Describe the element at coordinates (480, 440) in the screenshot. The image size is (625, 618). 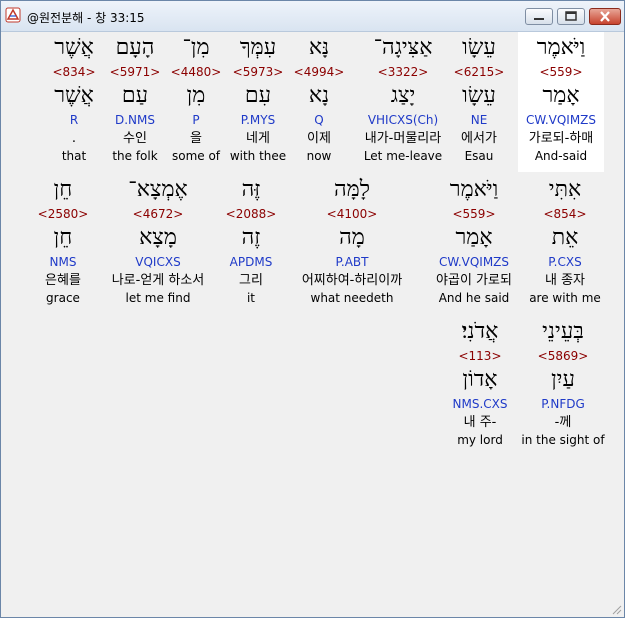
I see `english-gloss: my lord` at that location.